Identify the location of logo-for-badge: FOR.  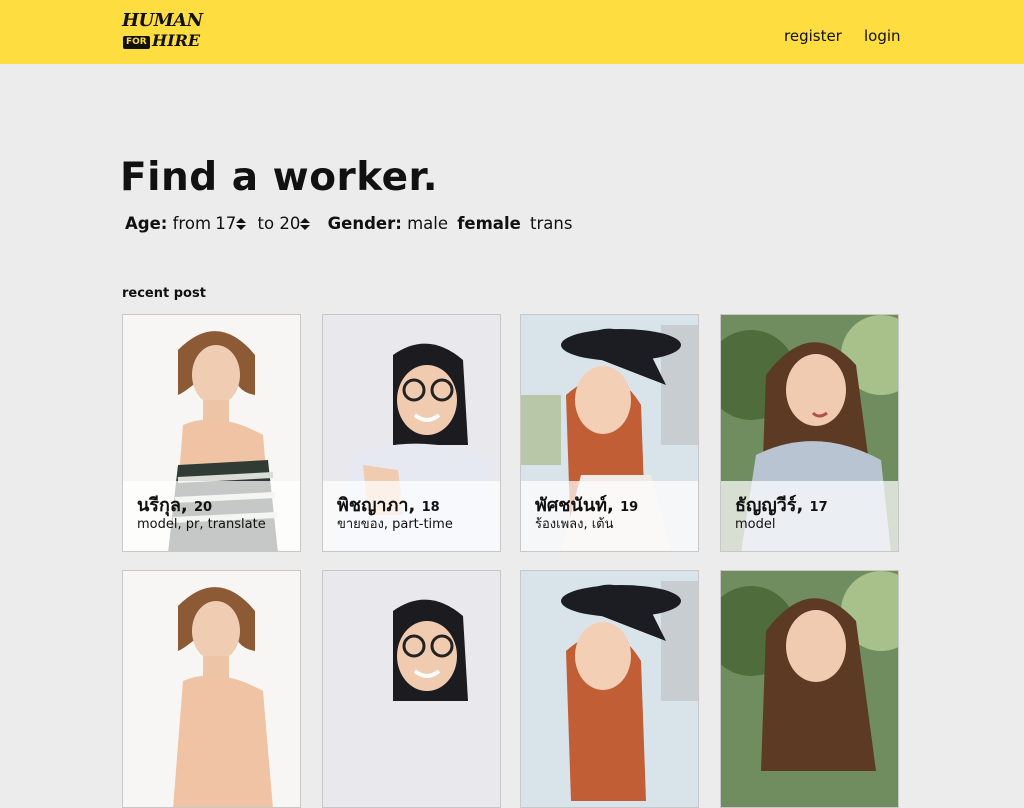
(136, 42).